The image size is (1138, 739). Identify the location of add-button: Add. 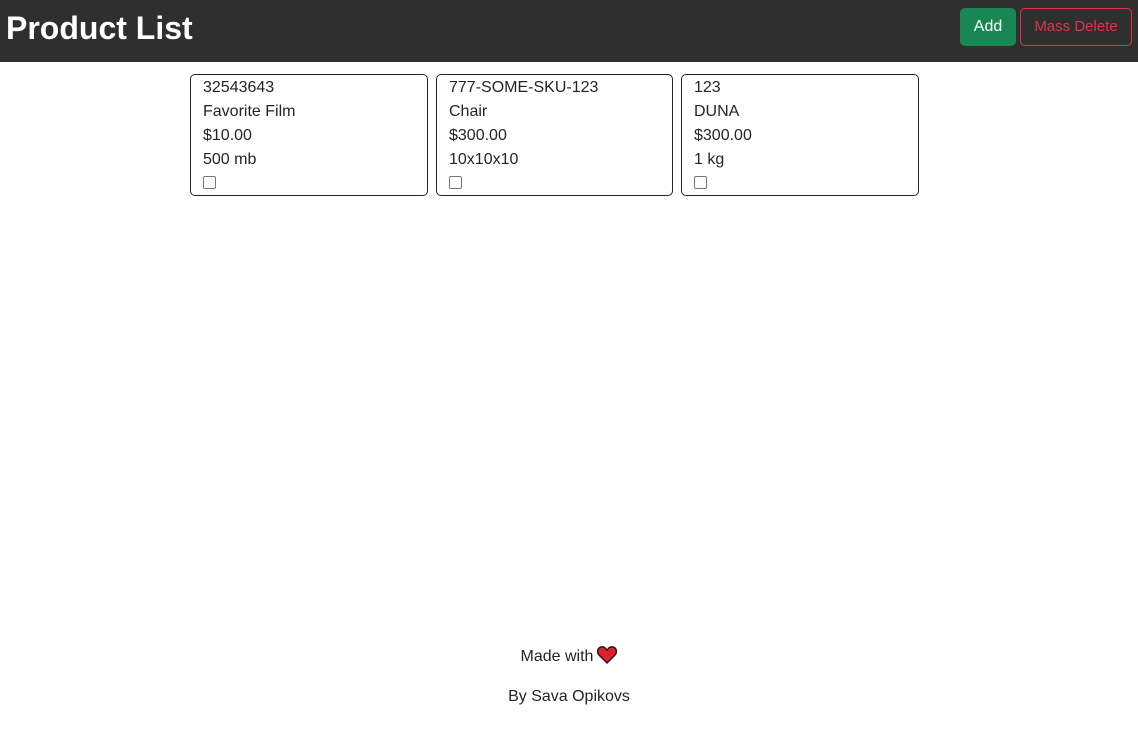
(988, 27).